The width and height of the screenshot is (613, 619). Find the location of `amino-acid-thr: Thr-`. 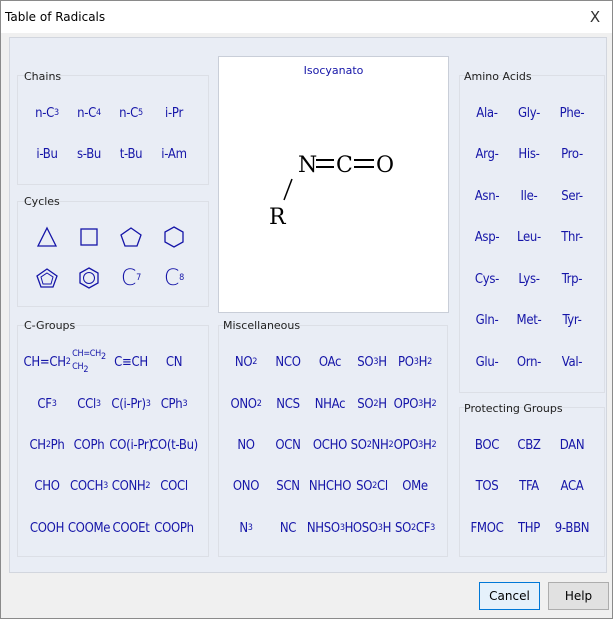

amino-acid-thr: Thr- is located at coordinates (572, 238).